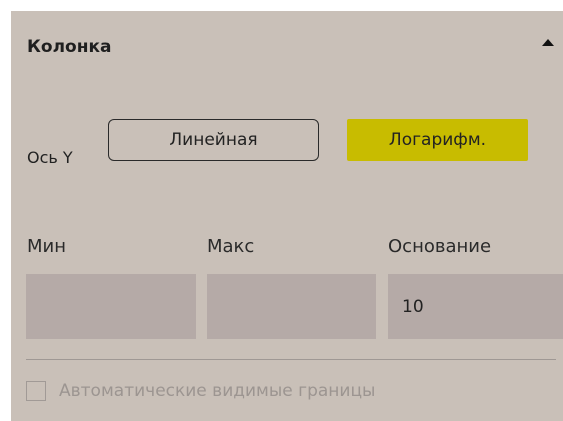  Describe the element at coordinates (46, 246) in the screenshot. I see `min-label: Мин` at that location.